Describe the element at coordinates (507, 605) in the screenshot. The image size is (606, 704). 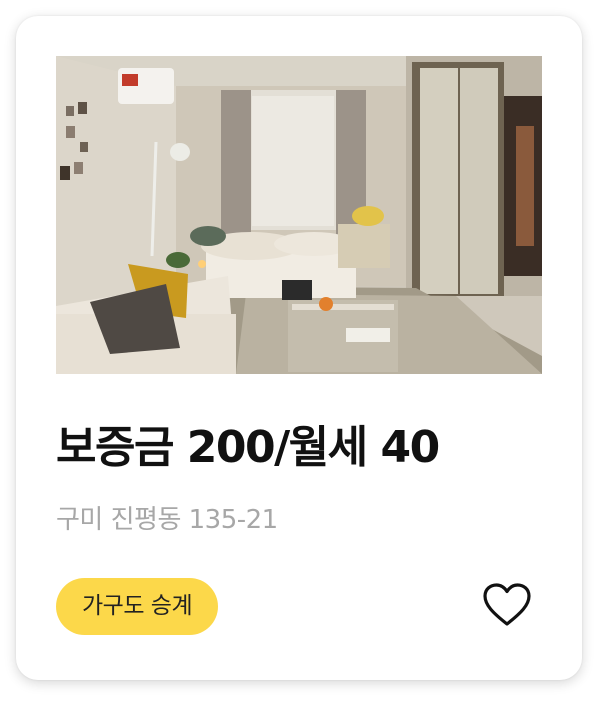
I see `heart-outline-icon` at that location.